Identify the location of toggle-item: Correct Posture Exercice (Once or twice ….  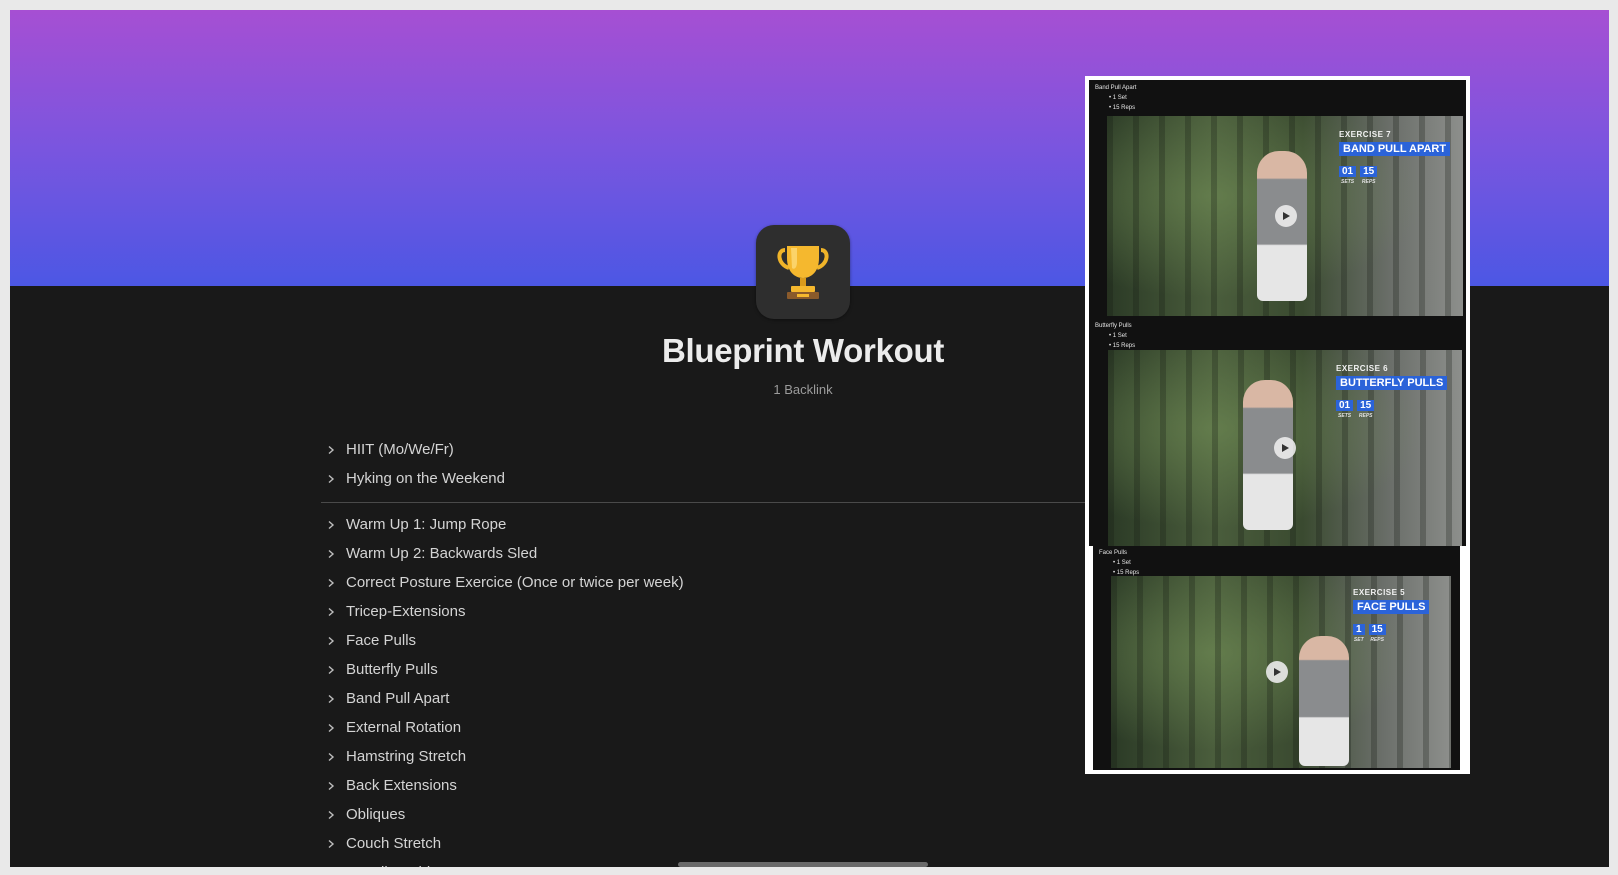
(702, 582).